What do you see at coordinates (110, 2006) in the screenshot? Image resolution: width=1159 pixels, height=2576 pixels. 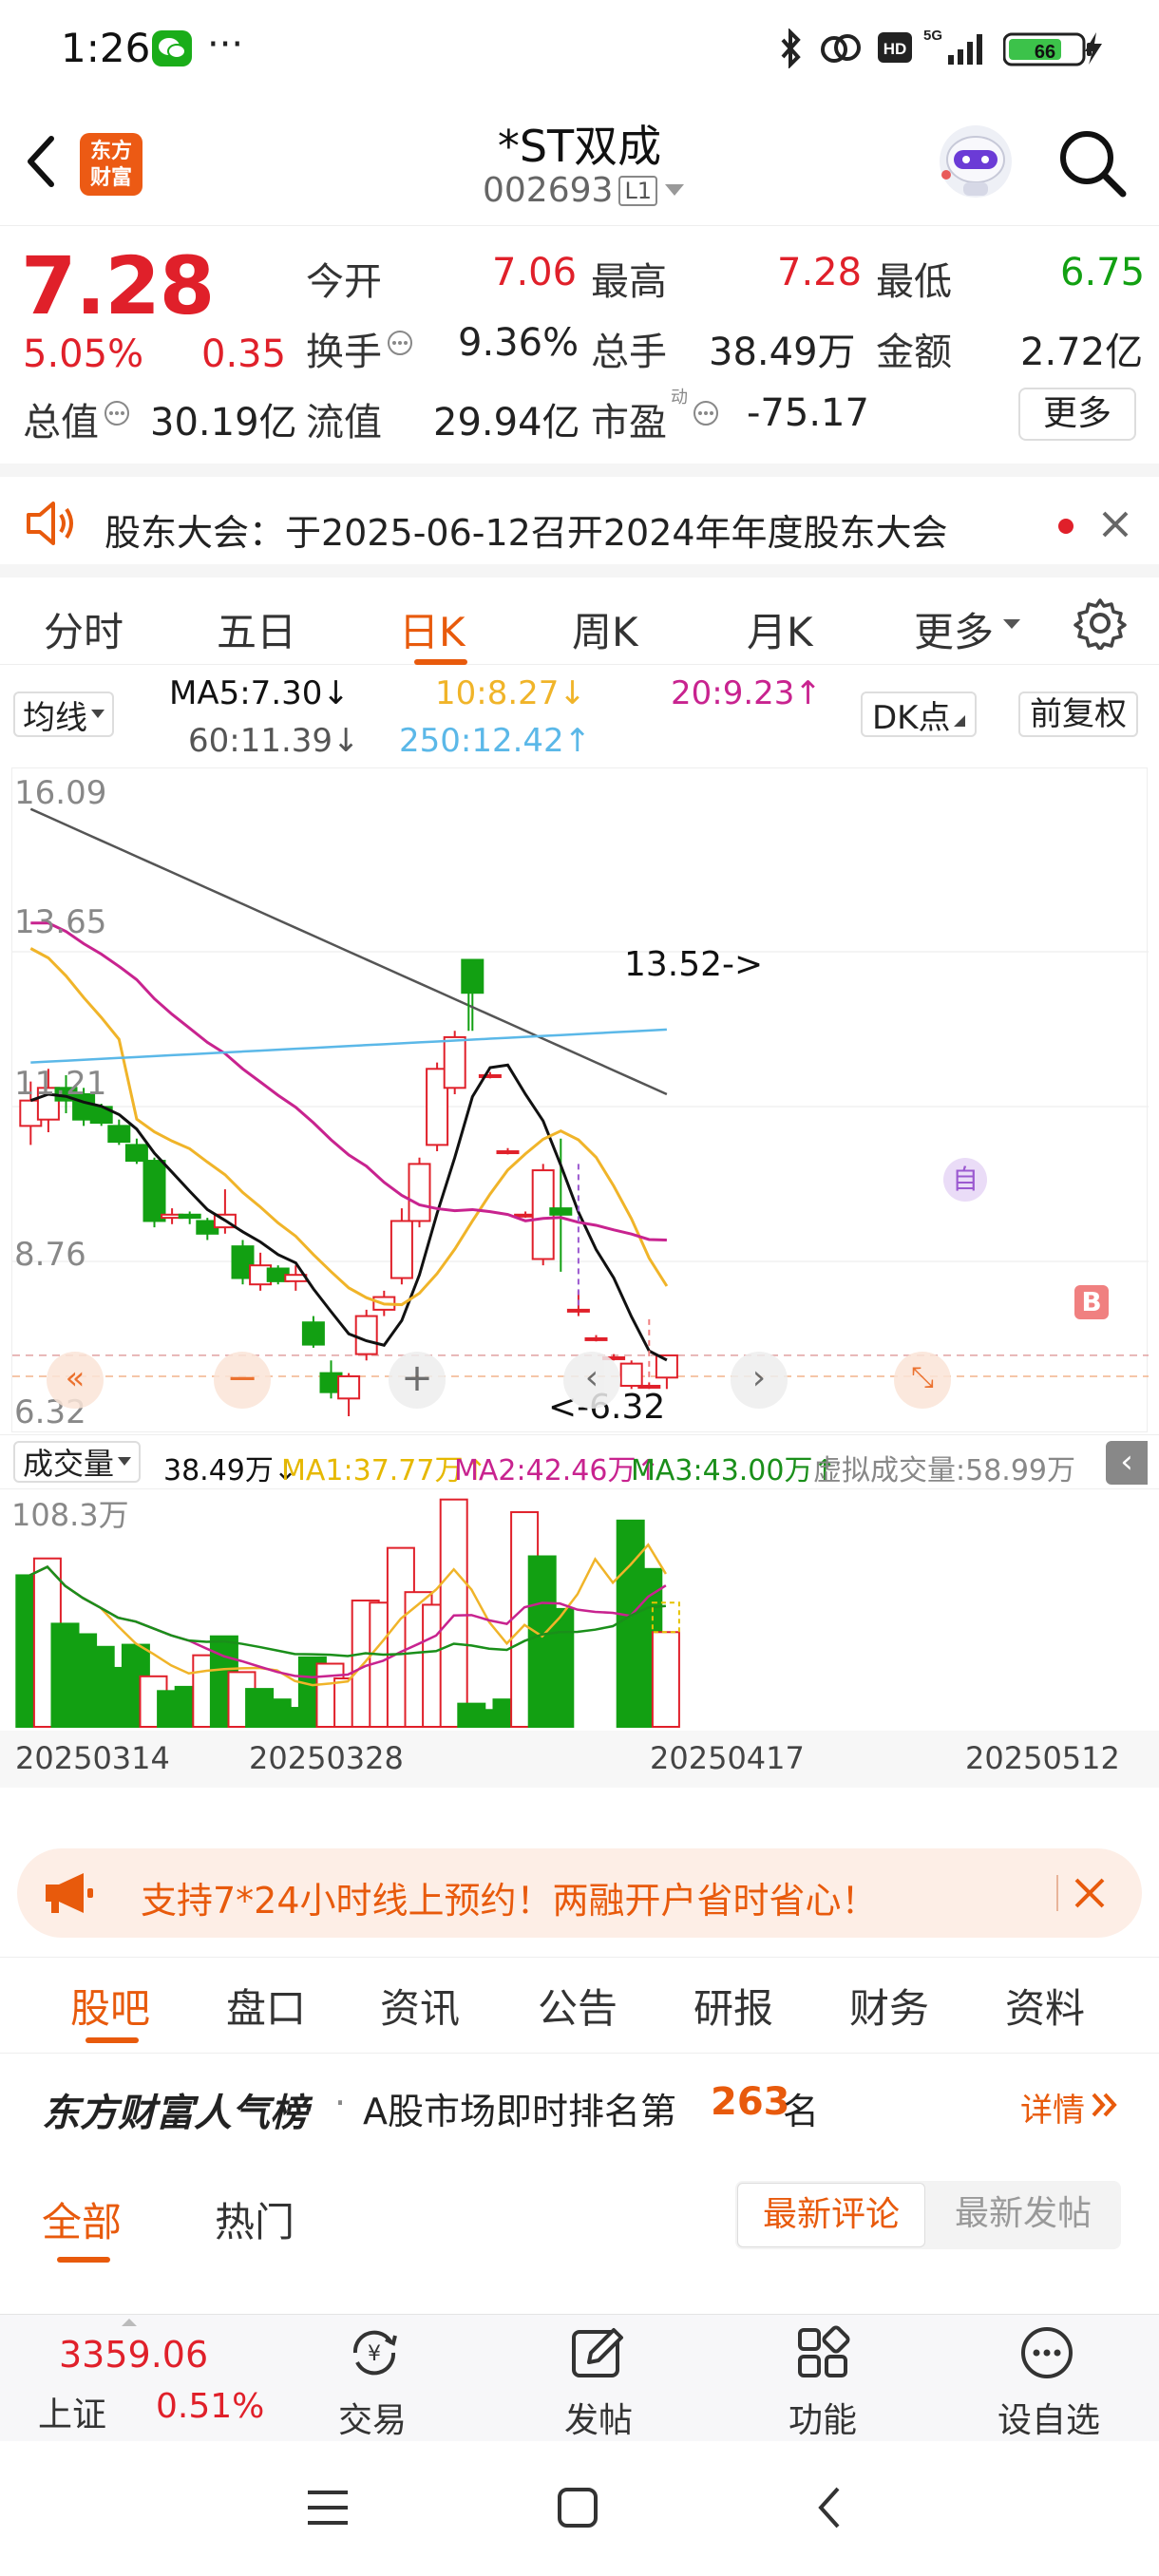 I see `tab-forum: 股吧` at bounding box center [110, 2006].